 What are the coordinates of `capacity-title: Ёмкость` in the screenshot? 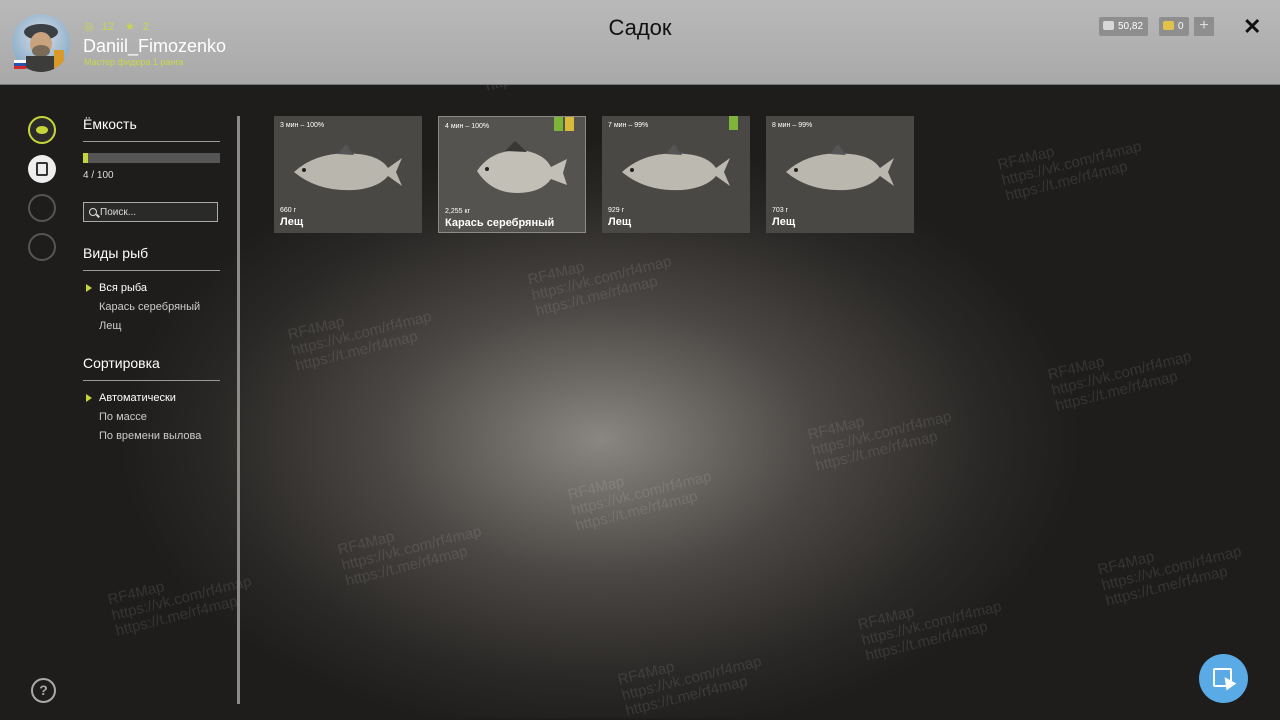 It's located at (110, 124).